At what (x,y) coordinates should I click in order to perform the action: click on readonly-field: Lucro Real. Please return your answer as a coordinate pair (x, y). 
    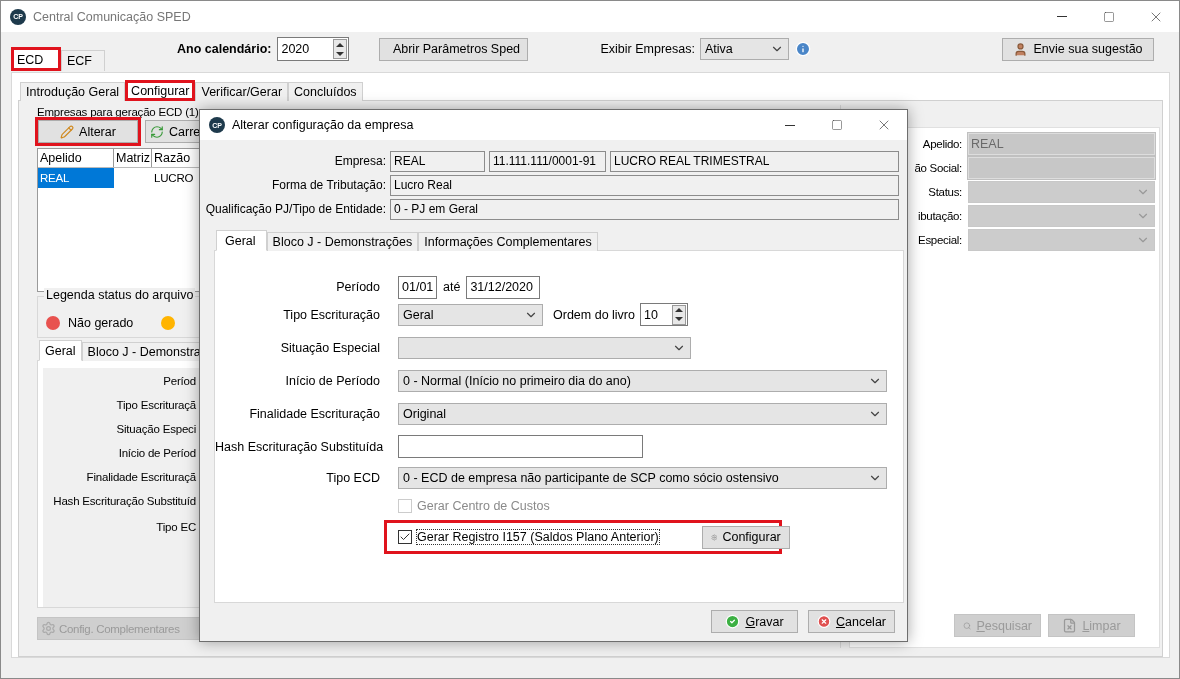
    Looking at the image, I should click on (644, 185).